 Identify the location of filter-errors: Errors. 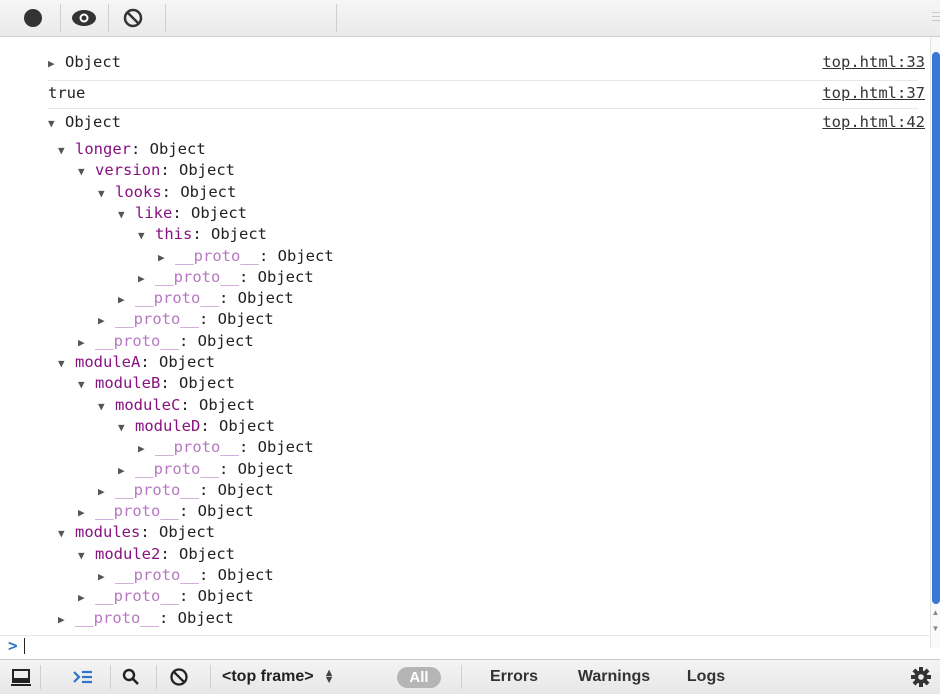
(514, 677).